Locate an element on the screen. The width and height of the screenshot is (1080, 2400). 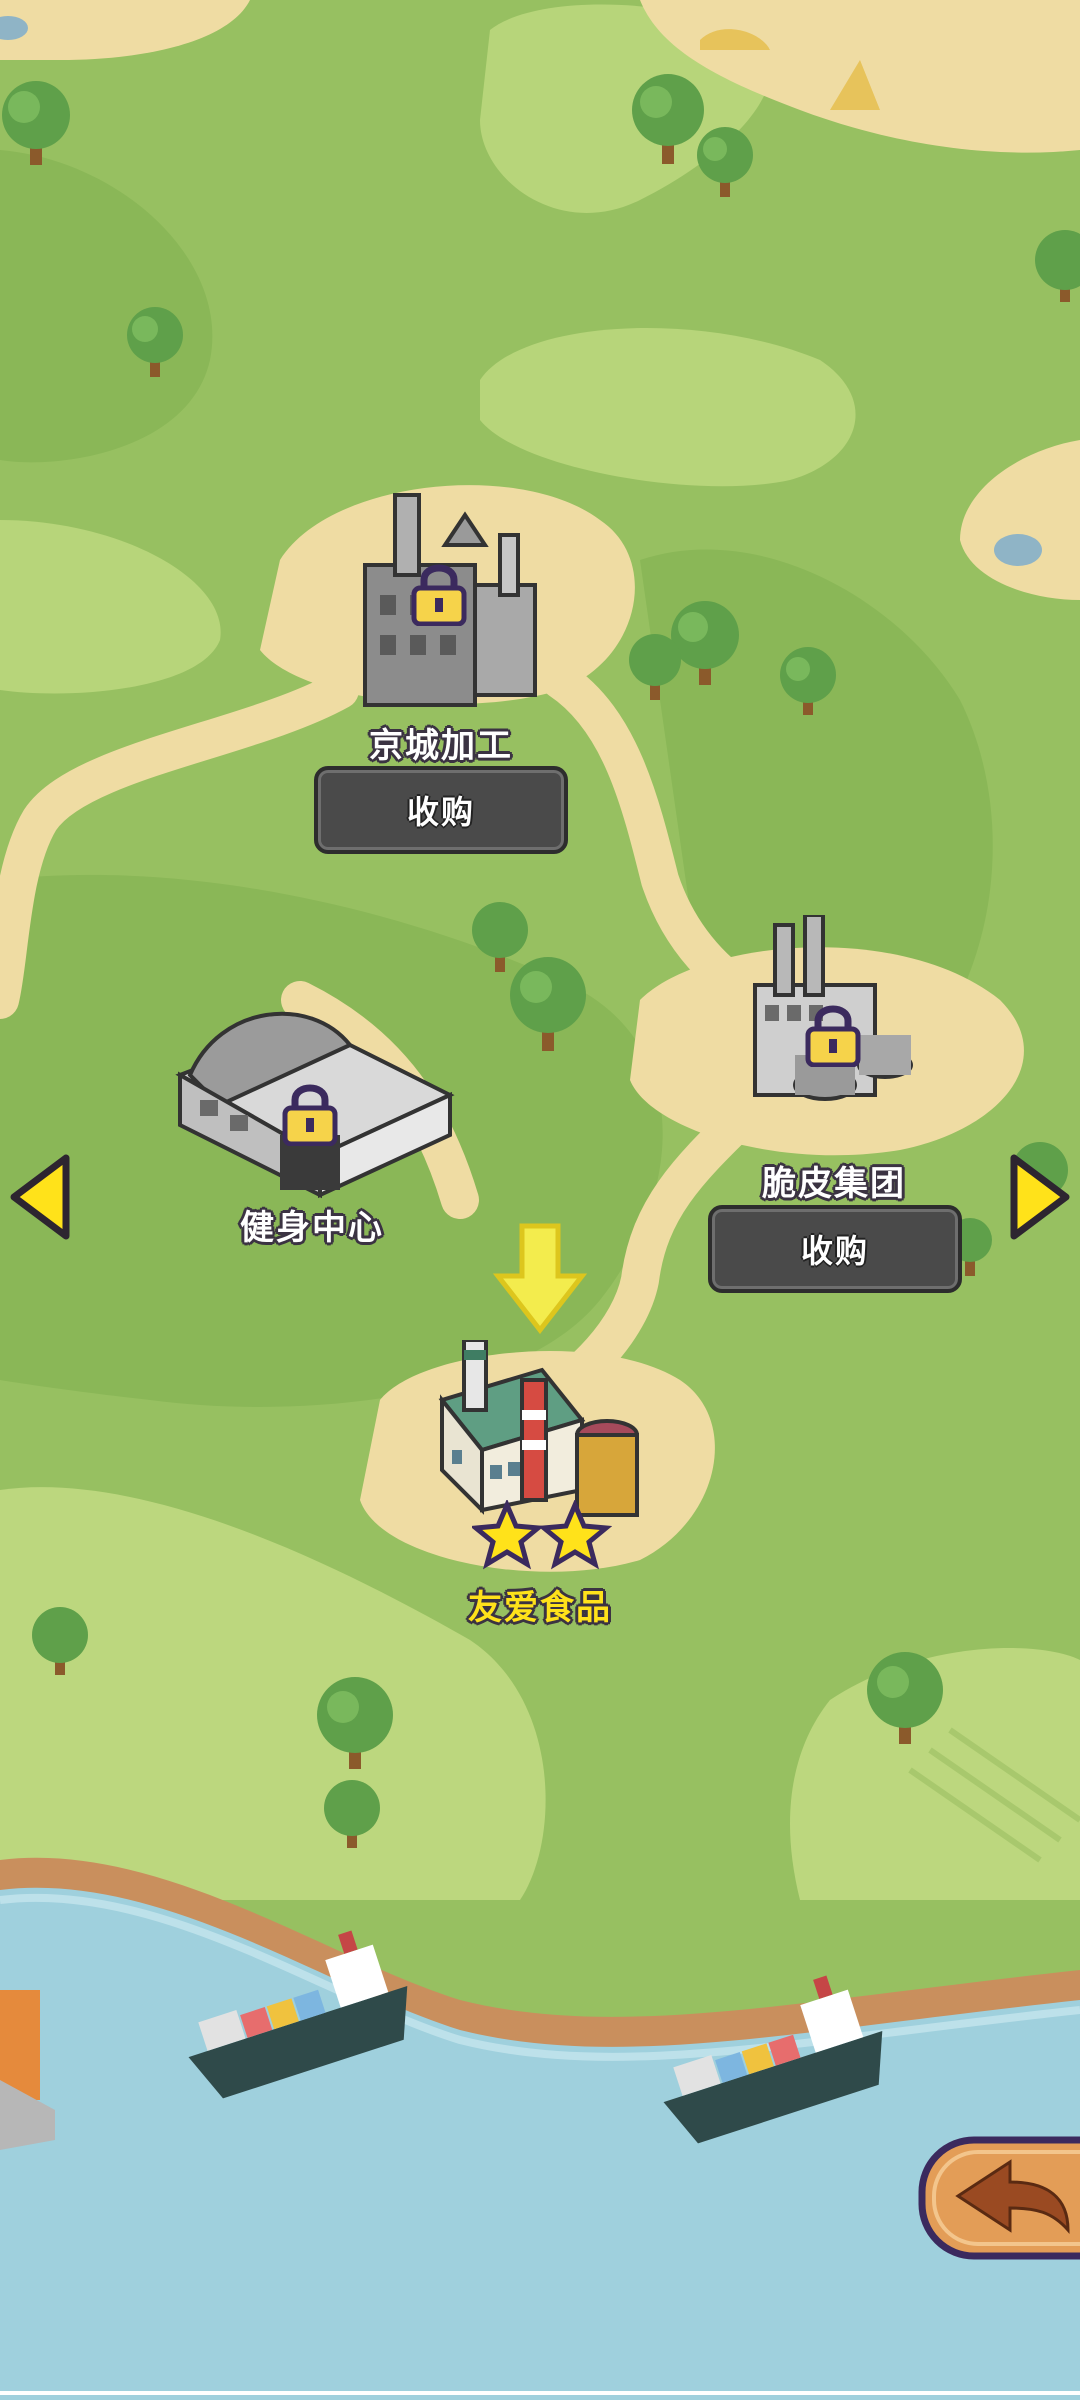
building-name-label: 友爱食品 is located at coordinates (540, 1608).